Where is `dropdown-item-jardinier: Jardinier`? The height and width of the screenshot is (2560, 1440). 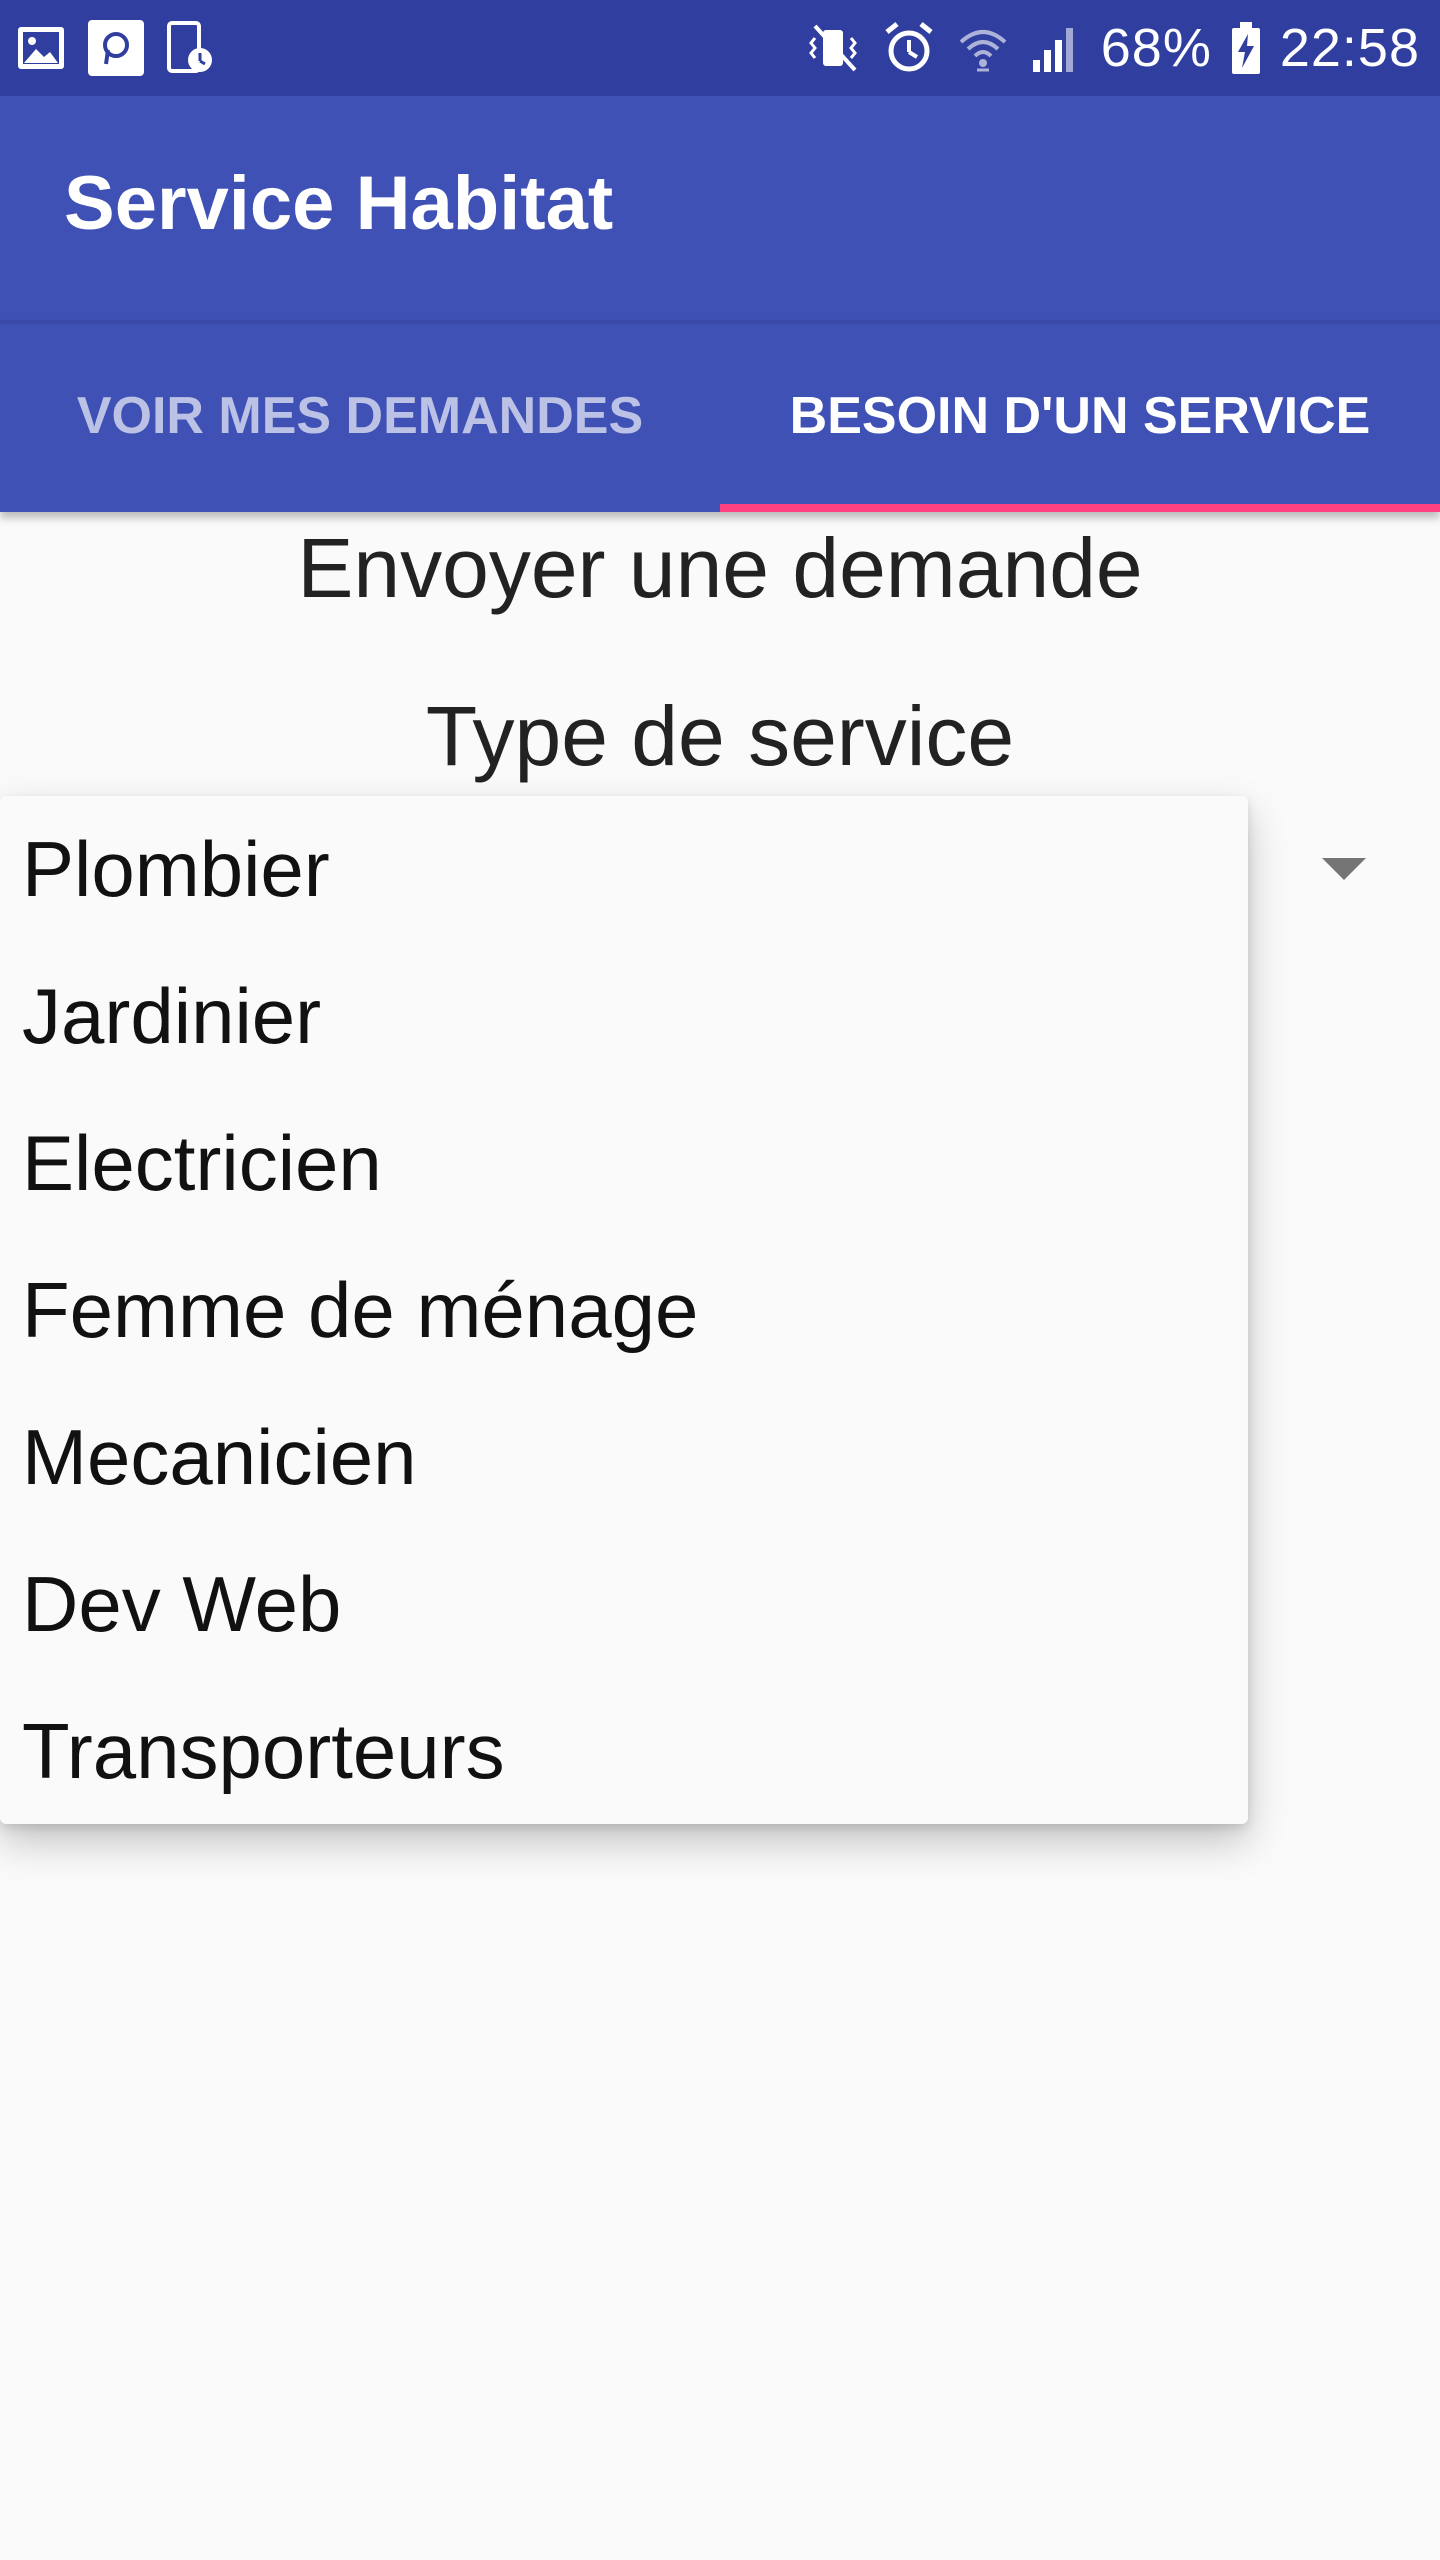 dropdown-item-jardinier: Jardinier is located at coordinates (622, 1016).